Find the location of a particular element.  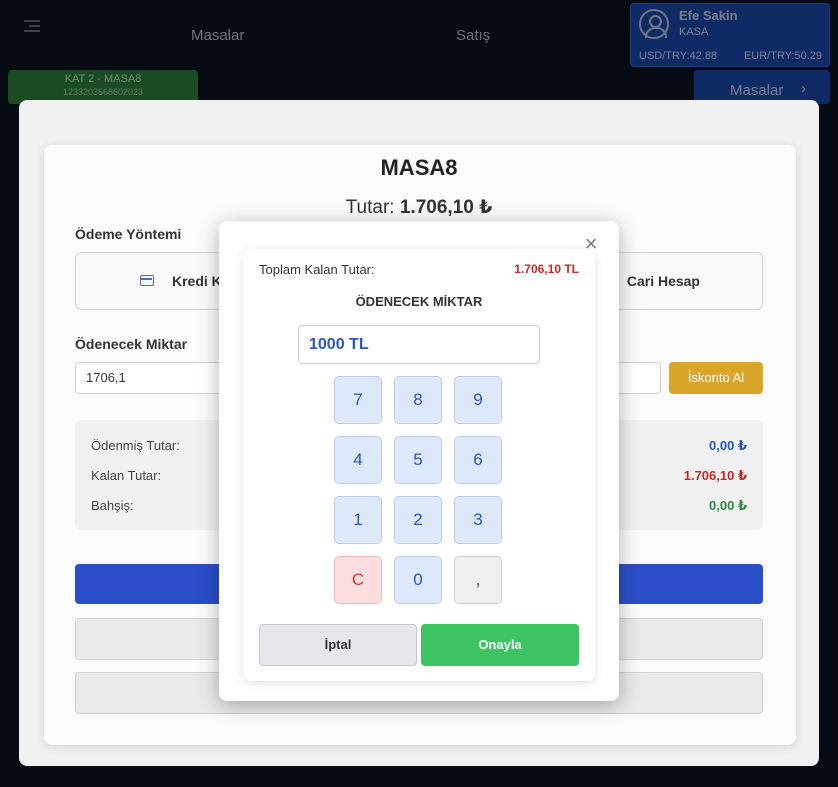

paid-value: 0,00 ₺ is located at coordinates (728, 445).